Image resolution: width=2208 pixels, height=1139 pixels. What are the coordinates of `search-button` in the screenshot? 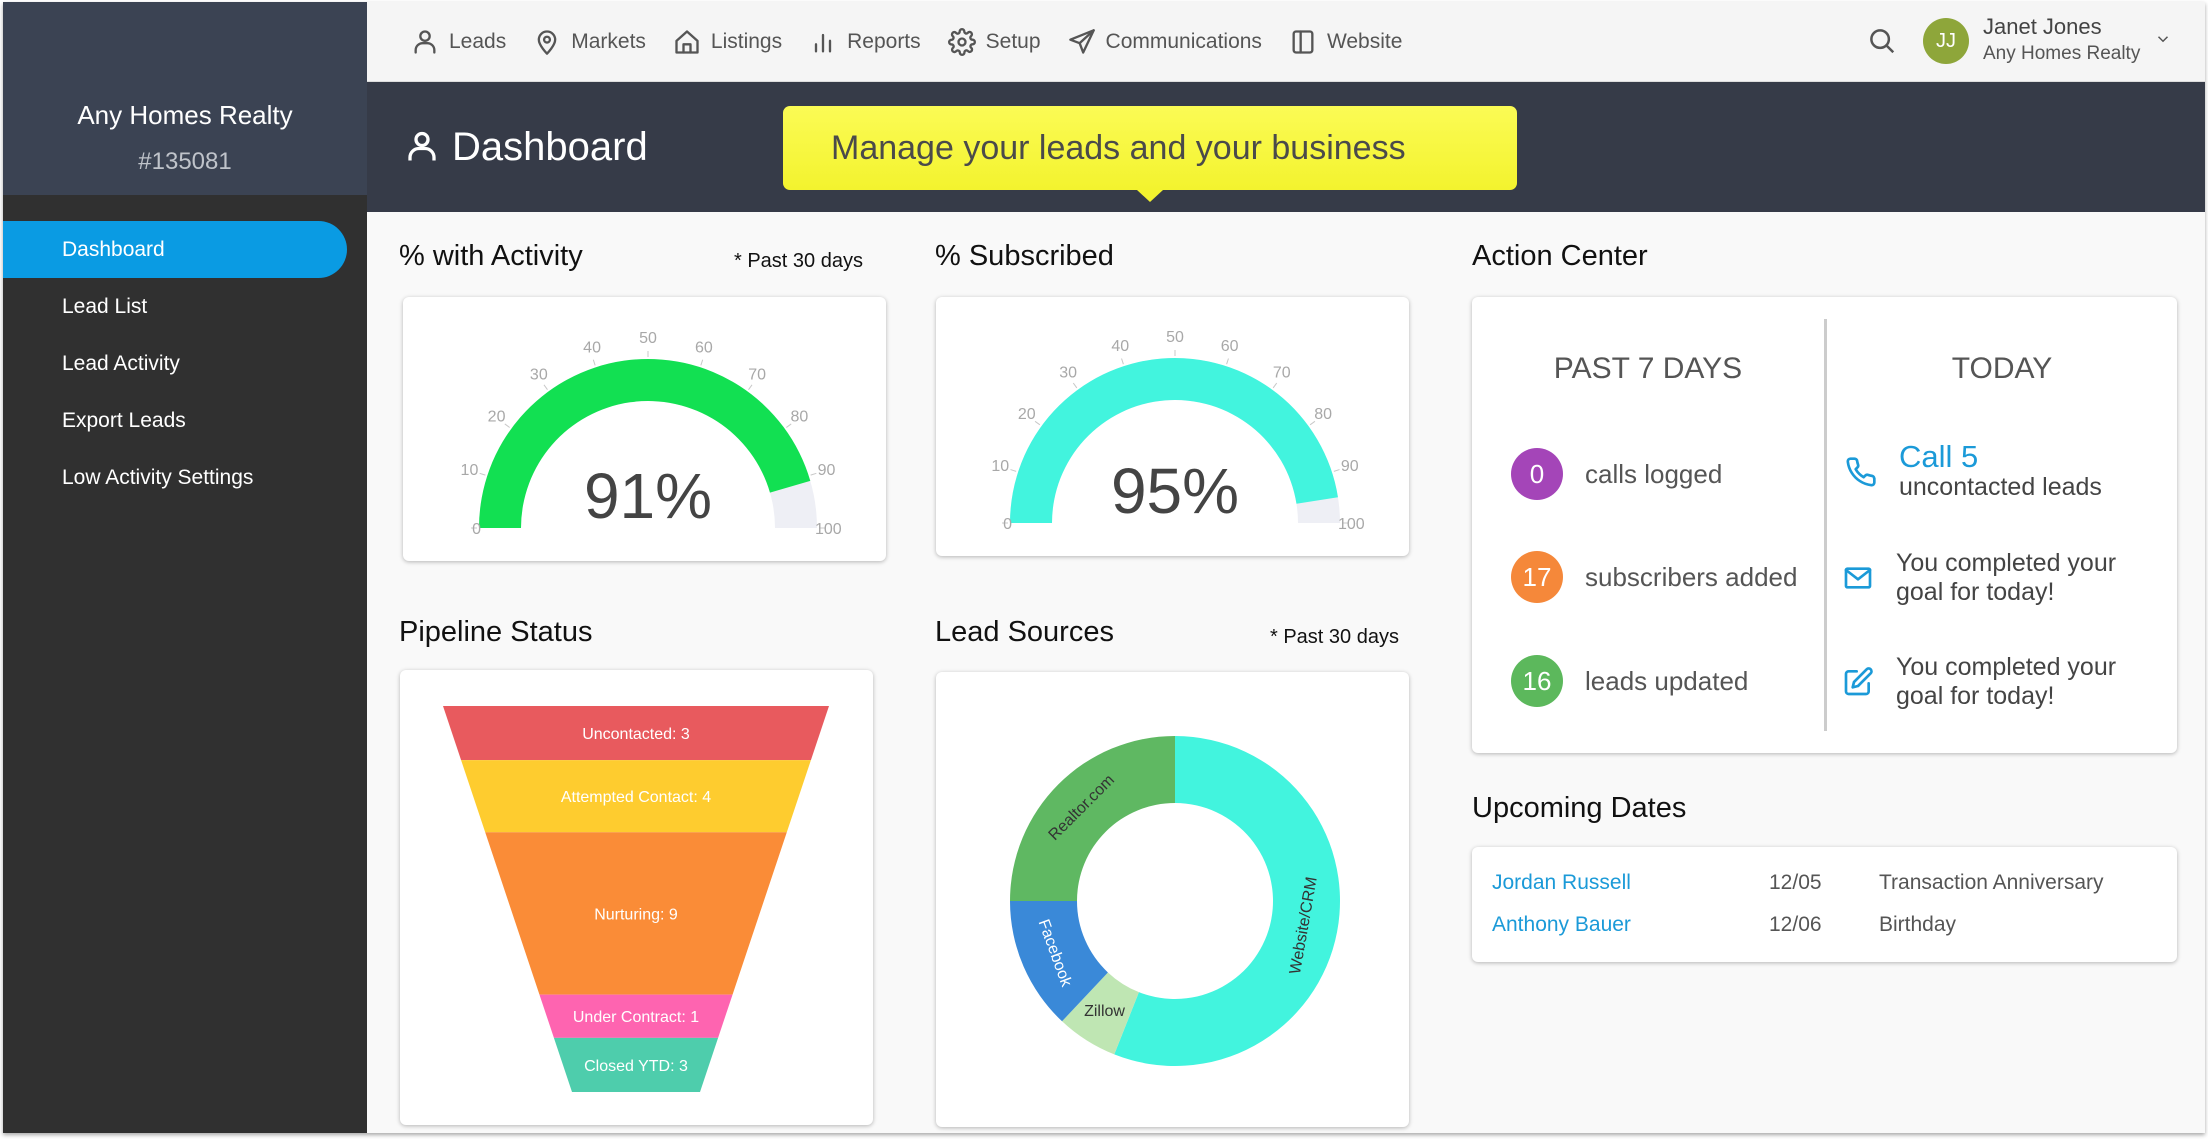 It's located at (1882, 41).